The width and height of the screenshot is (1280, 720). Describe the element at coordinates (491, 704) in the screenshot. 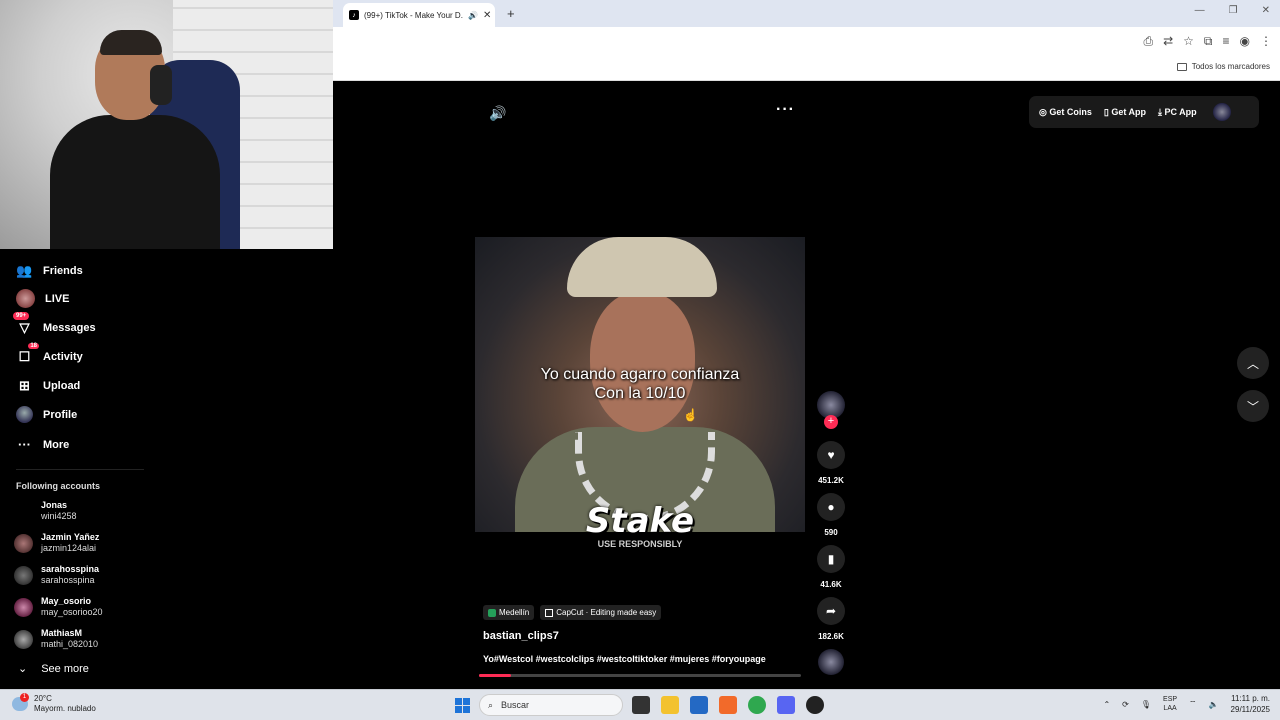

I see `search-icon: ⌕` at that location.